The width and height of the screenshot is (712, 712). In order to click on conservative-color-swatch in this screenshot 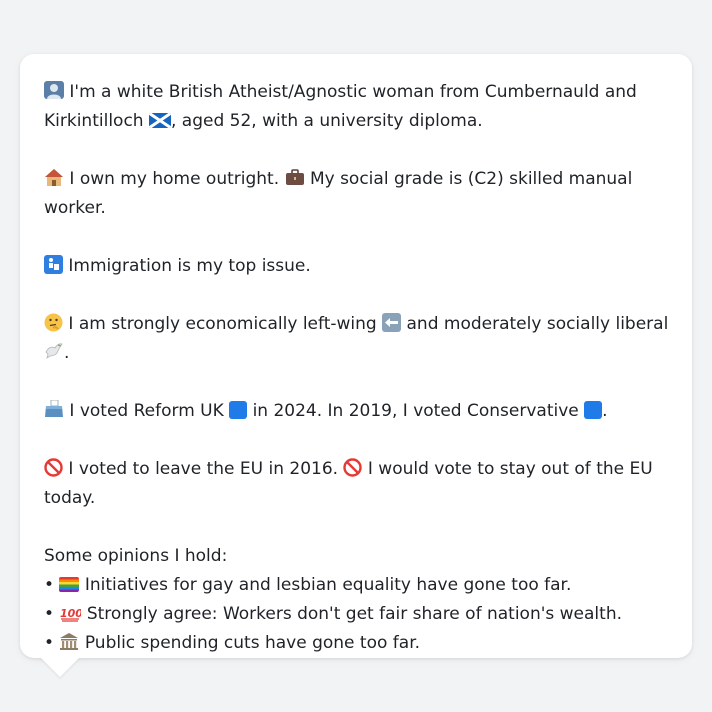, I will do `click(593, 410)`.